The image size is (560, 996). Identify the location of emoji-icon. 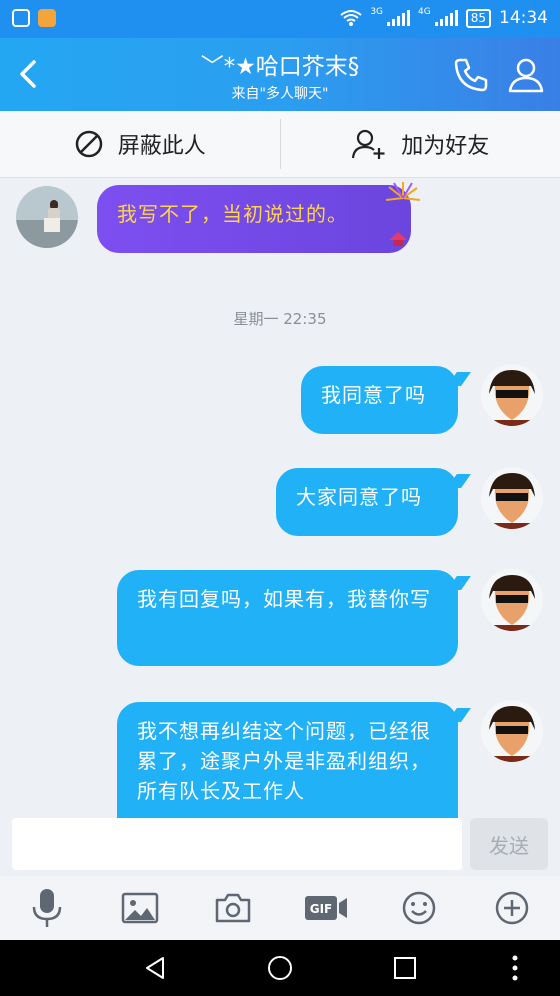
(419, 908).